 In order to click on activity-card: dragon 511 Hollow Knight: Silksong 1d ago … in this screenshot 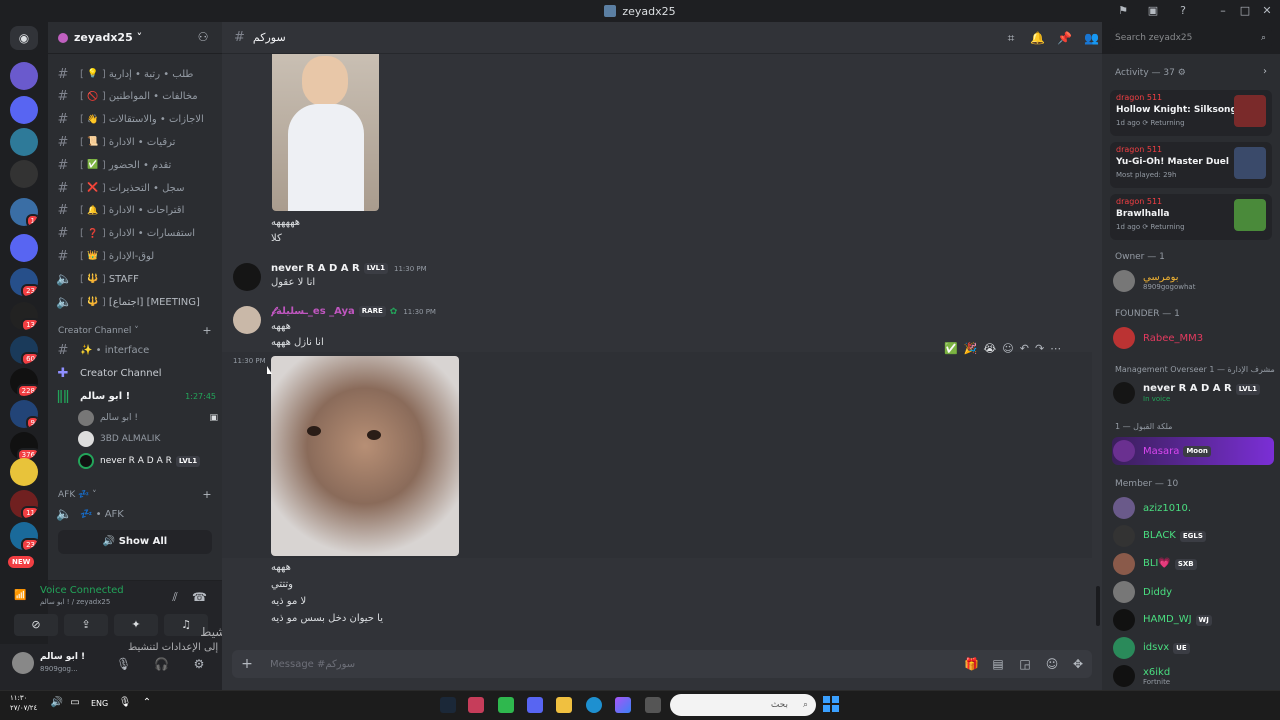, I will do `click(1191, 113)`.